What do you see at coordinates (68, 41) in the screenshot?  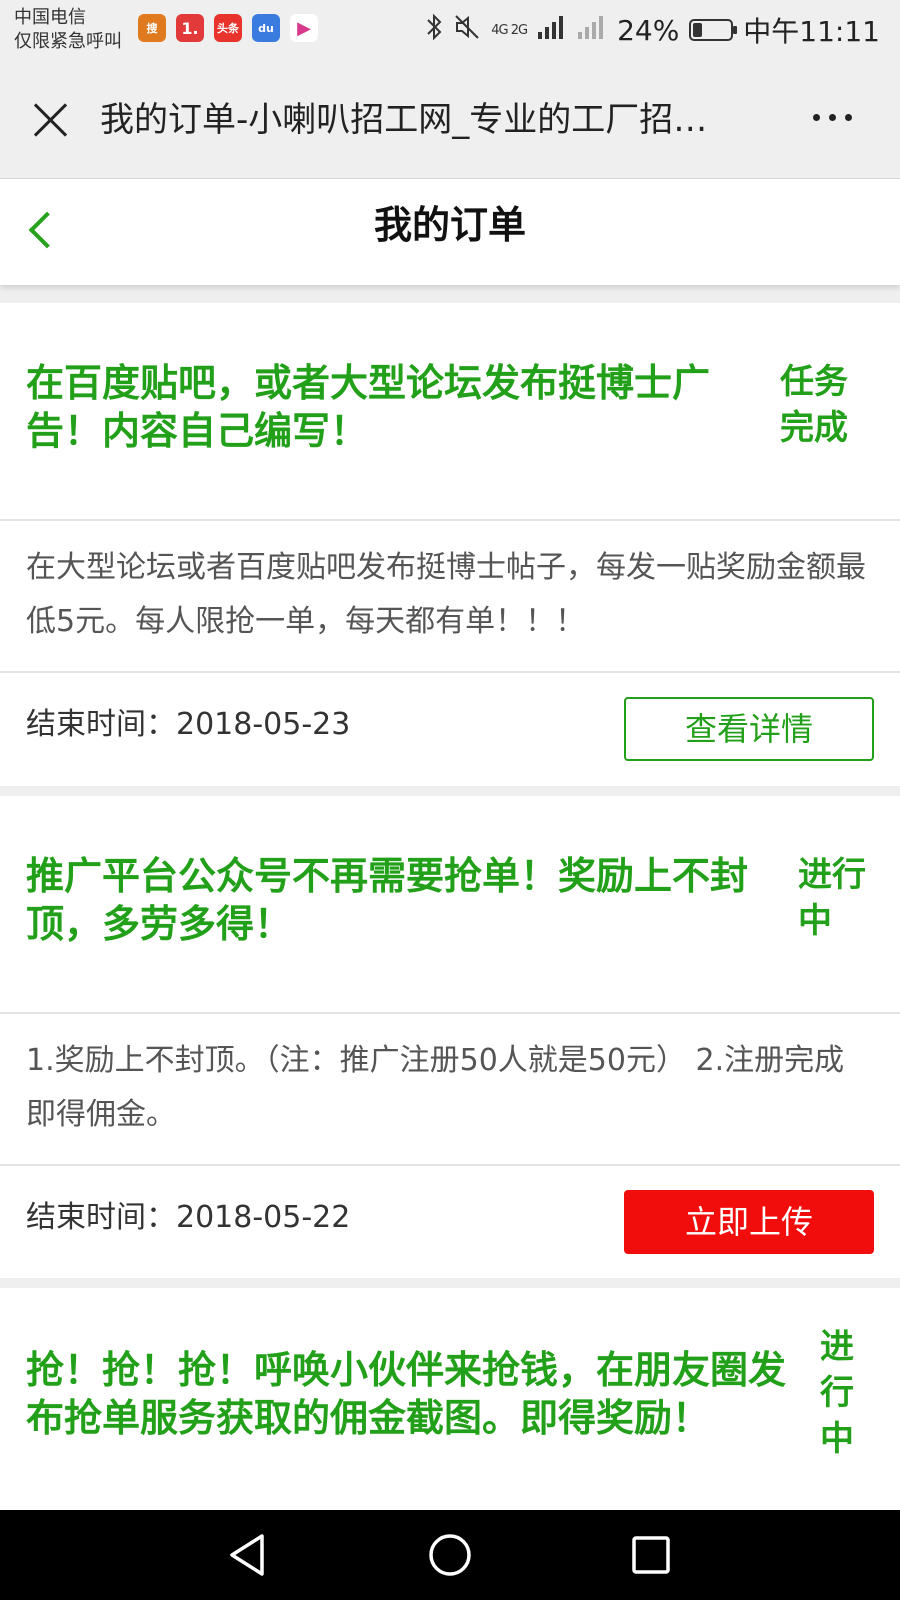 I see `emergency-only-text: 仅限紧急呼叫` at bounding box center [68, 41].